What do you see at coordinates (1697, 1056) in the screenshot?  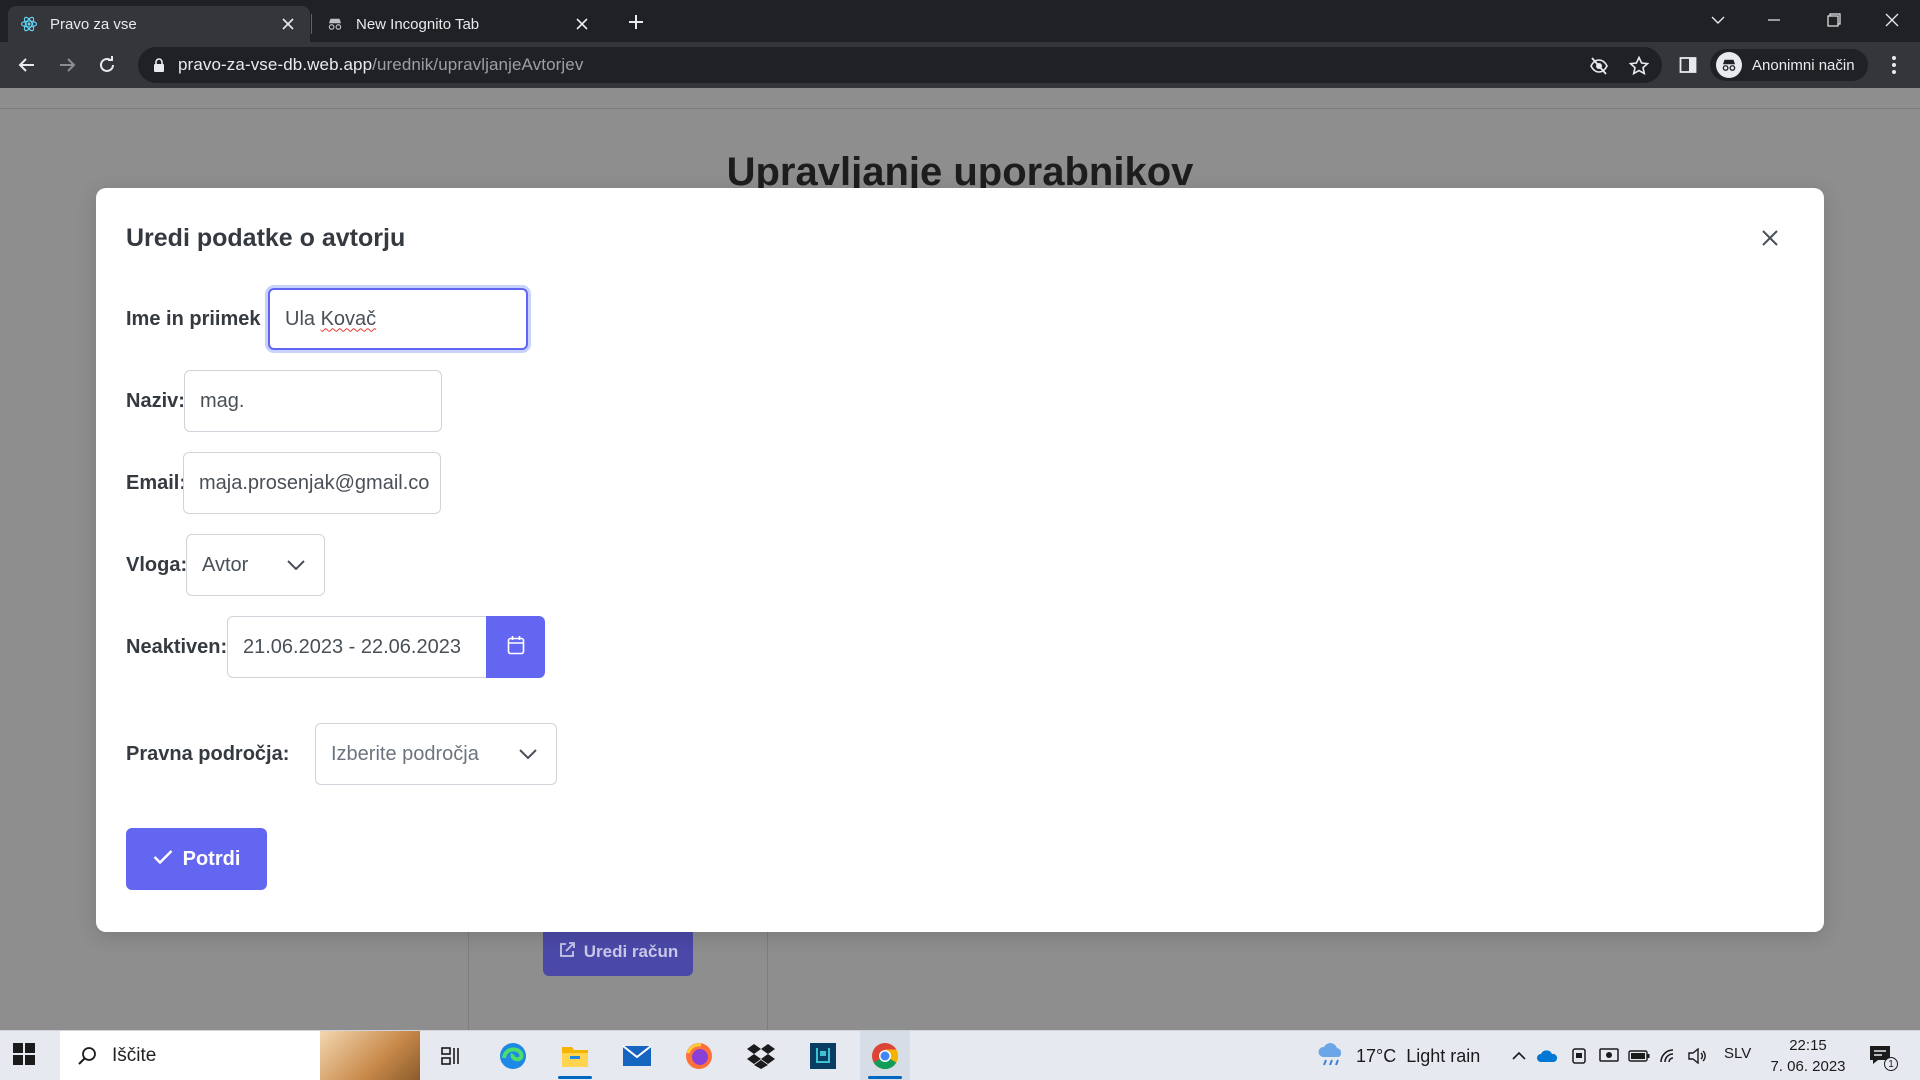 I see `volume-icon` at bounding box center [1697, 1056].